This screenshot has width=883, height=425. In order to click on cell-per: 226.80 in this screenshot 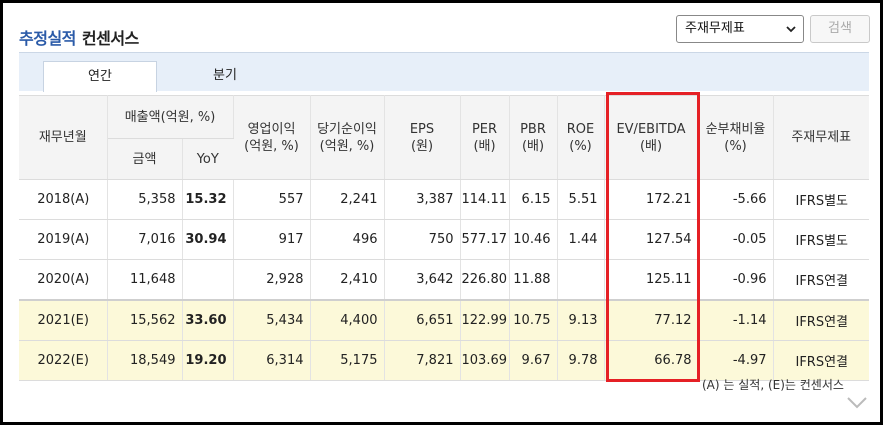, I will do `click(485, 280)`.